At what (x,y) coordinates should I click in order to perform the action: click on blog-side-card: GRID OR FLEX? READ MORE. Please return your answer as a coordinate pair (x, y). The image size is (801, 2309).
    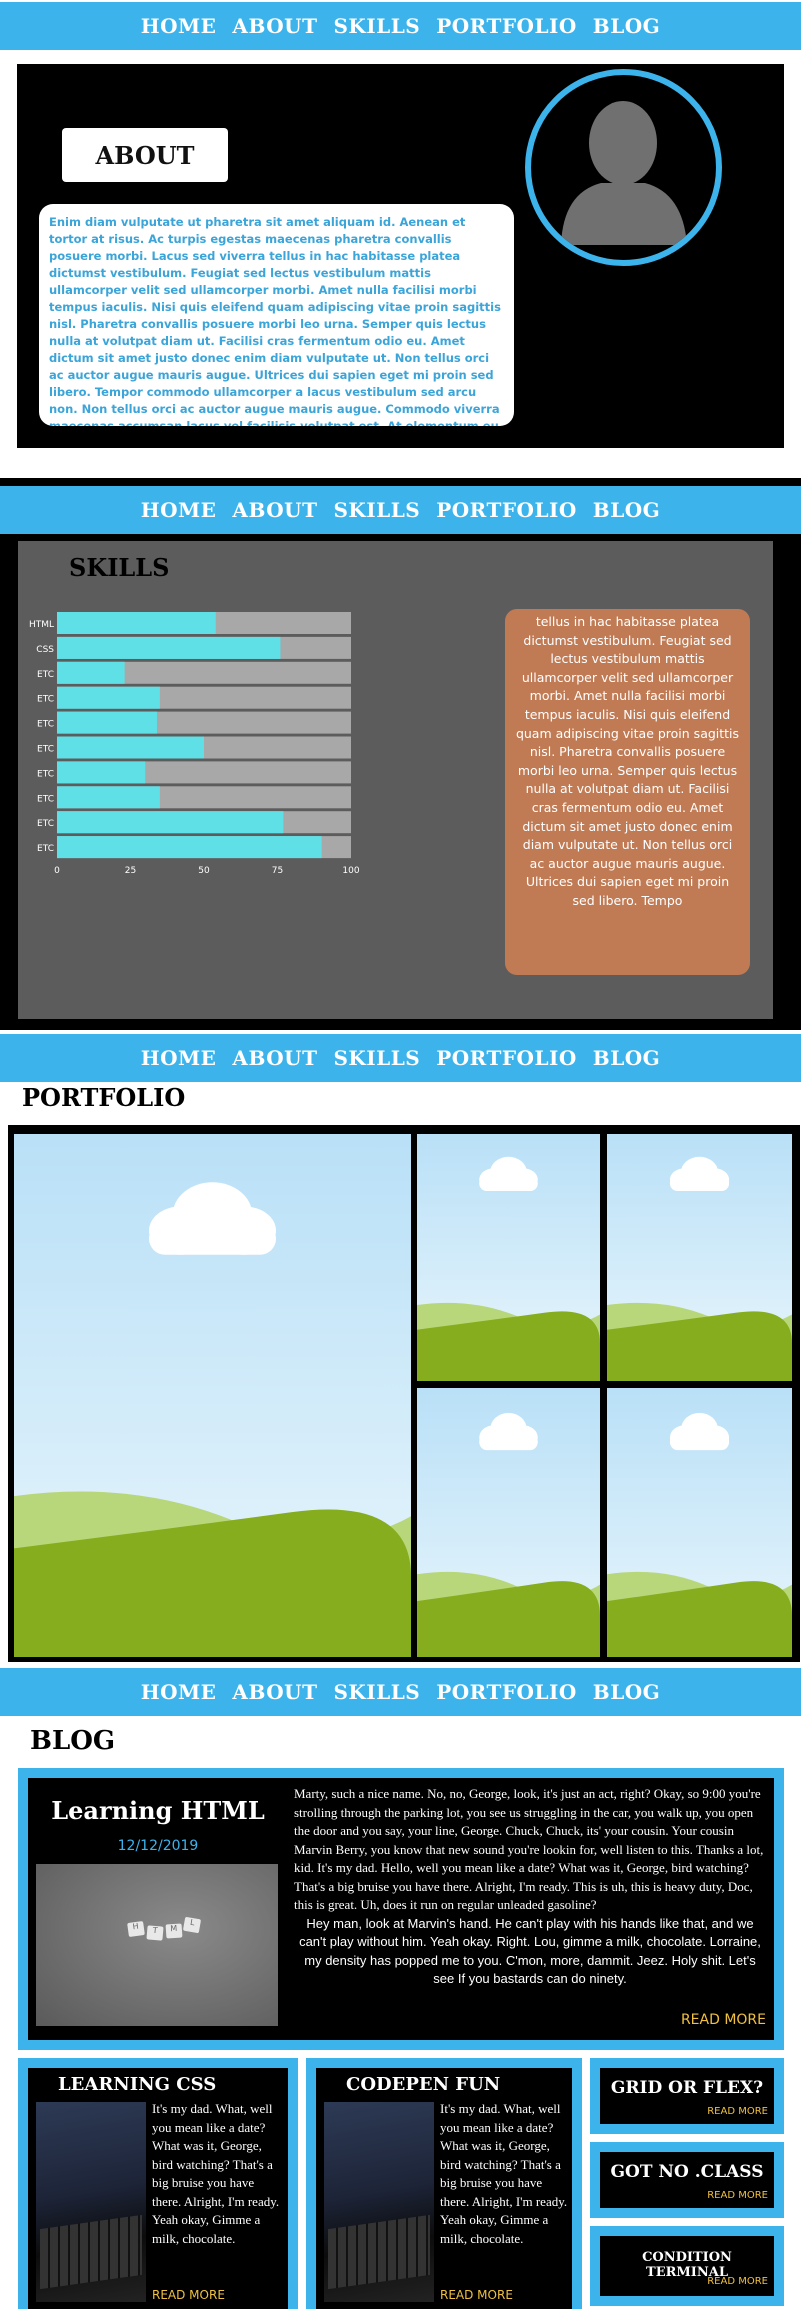
    Looking at the image, I should click on (687, 2096).